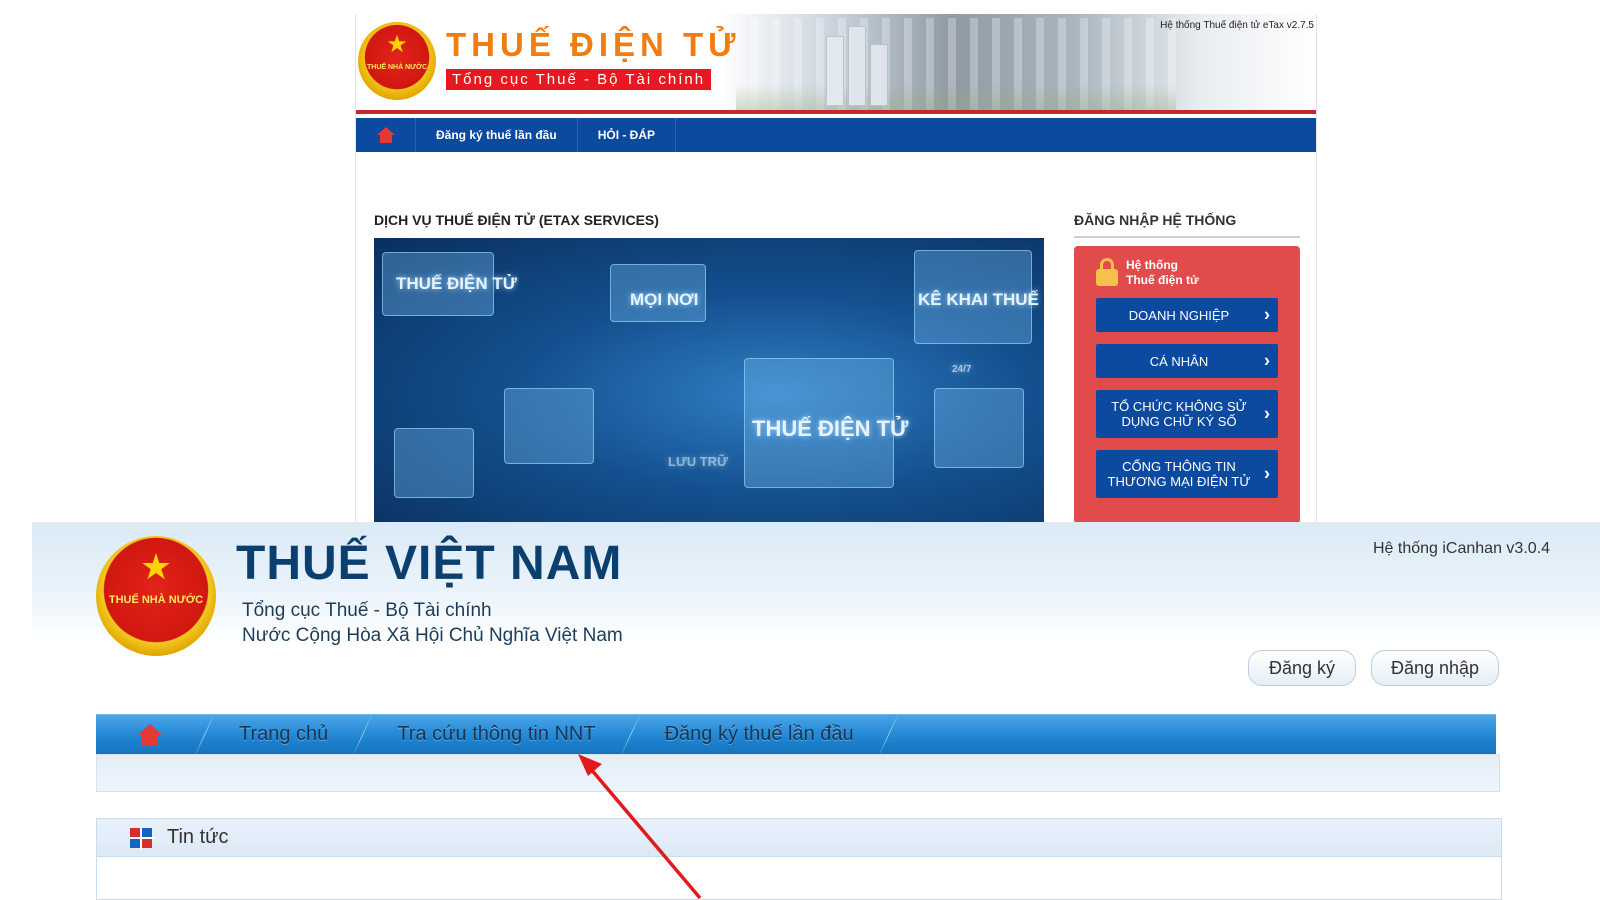 The image size is (1600, 900). What do you see at coordinates (798, 773) in the screenshot?
I see `icanhan-subnav-bar` at bounding box center [798, 773].